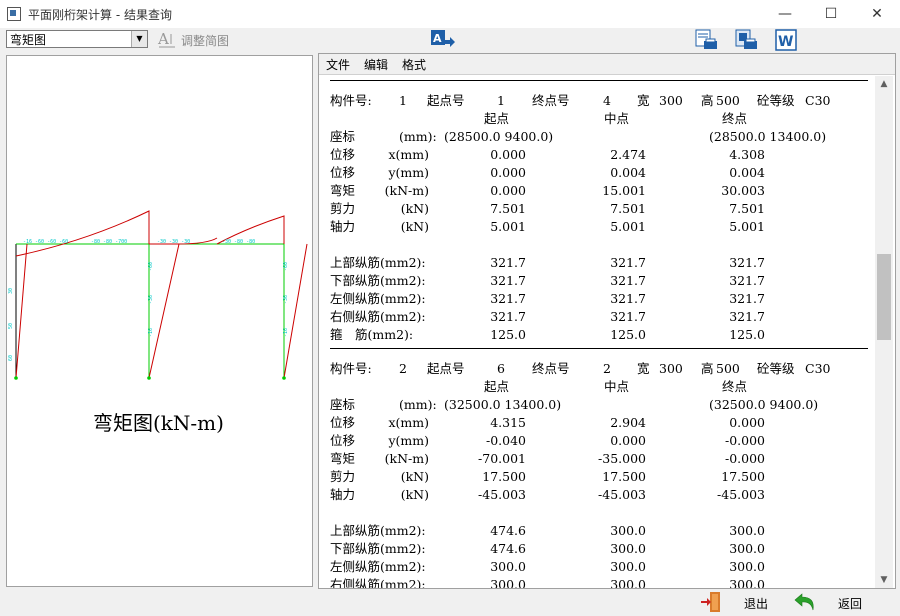 This screenshot has height=616, width=900. Describe the element at coordinates (173, 242) in the screenshot. I see `svg-text: -30 -30 -30` at that location.